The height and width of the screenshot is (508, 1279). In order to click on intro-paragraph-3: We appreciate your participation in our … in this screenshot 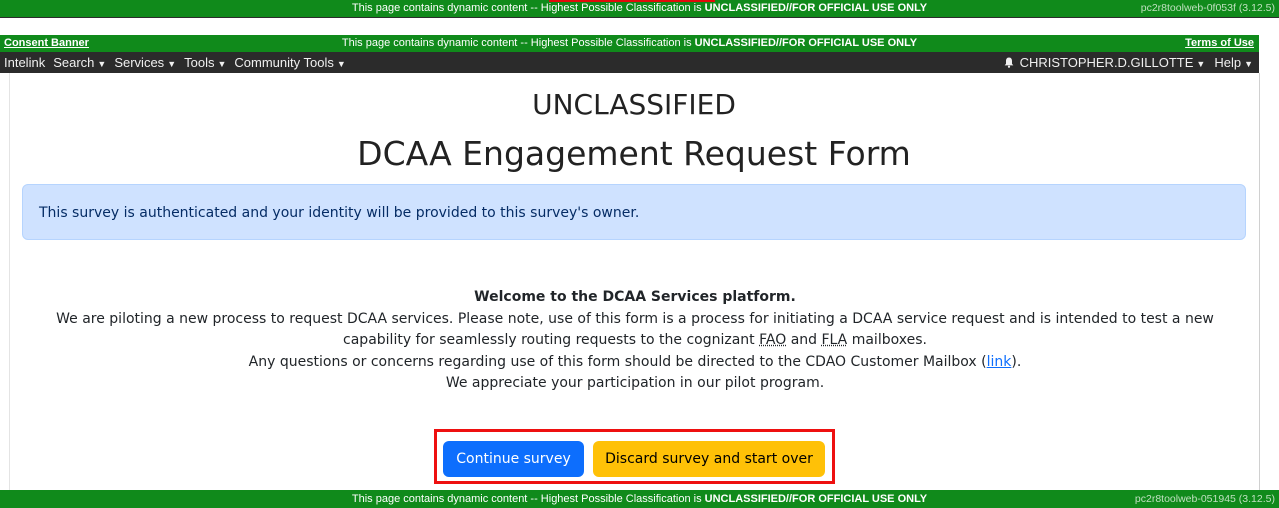, I will do `click(635, 383)`.